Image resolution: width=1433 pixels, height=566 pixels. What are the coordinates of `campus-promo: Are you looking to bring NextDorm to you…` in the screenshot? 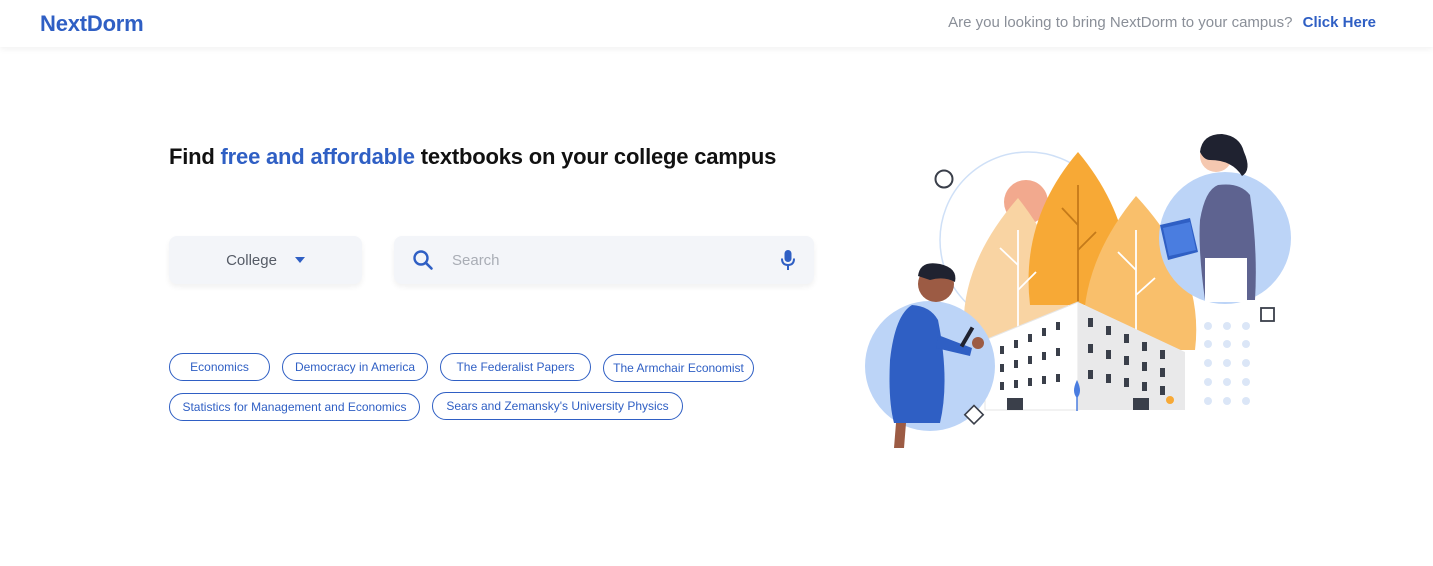 It's located at (1162, 22).